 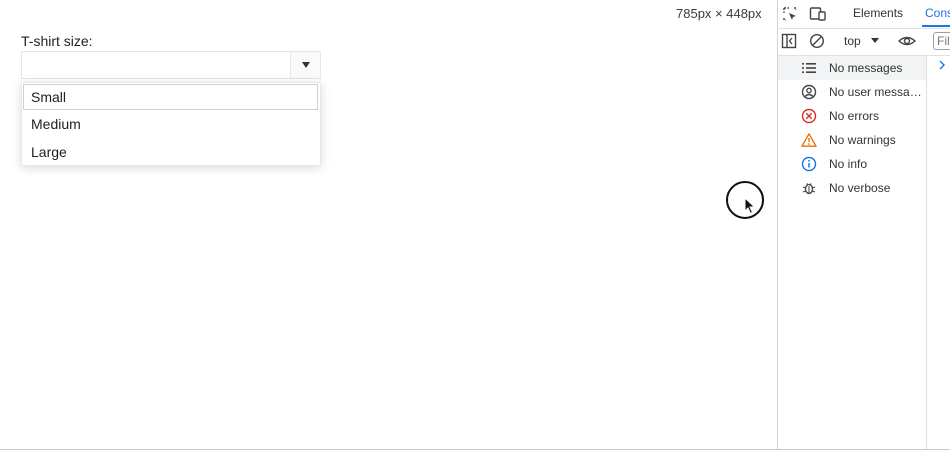 I want to click on sidebar-item-label: No errors, so click(x=854, y=116).